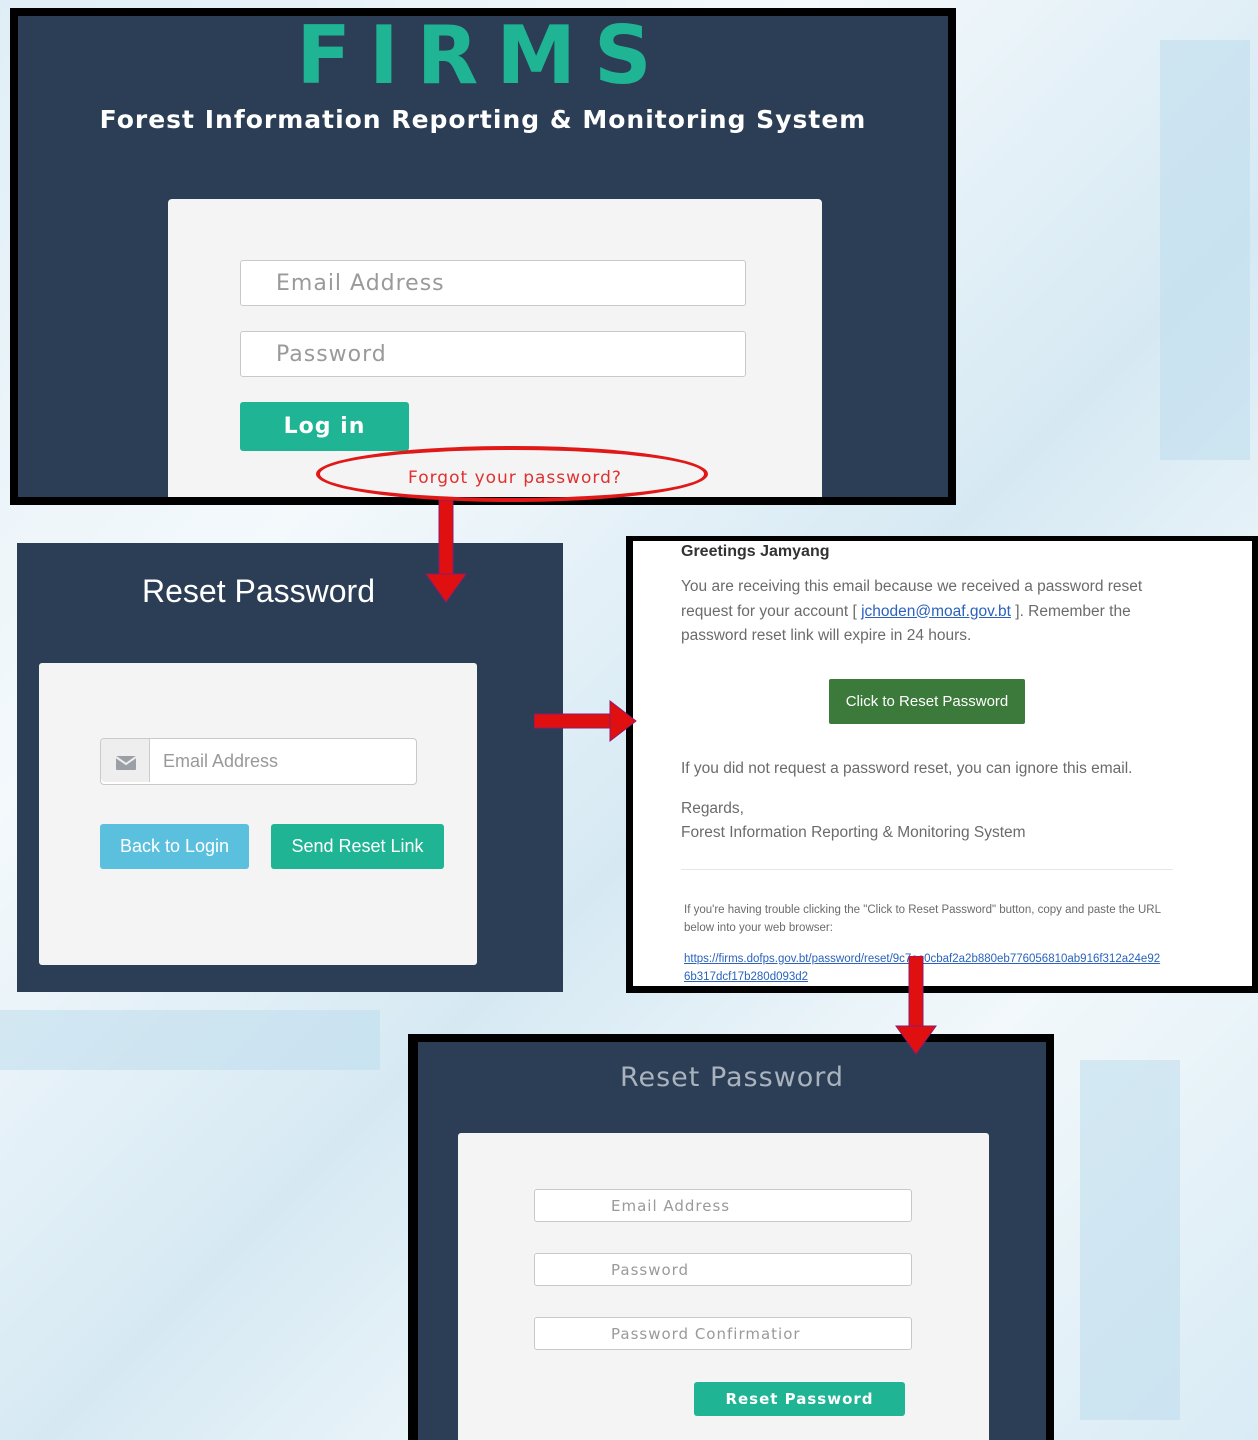 This screenshot has width=1258, height=1440. What do you see at coordinates (755, 551) in the screenshot?
I see `email-greeting: Greetings Jamyang` at bounding box center [755, 551].